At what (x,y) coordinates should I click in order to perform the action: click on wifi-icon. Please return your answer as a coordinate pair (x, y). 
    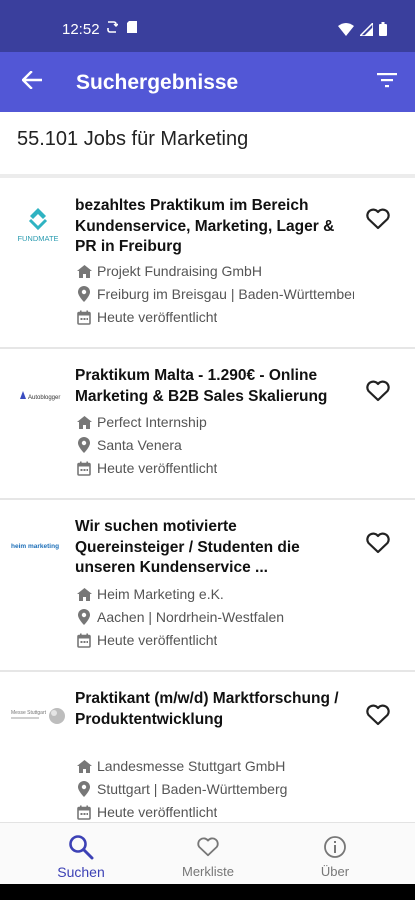
    Looking at the image, I should click on (346, 31).